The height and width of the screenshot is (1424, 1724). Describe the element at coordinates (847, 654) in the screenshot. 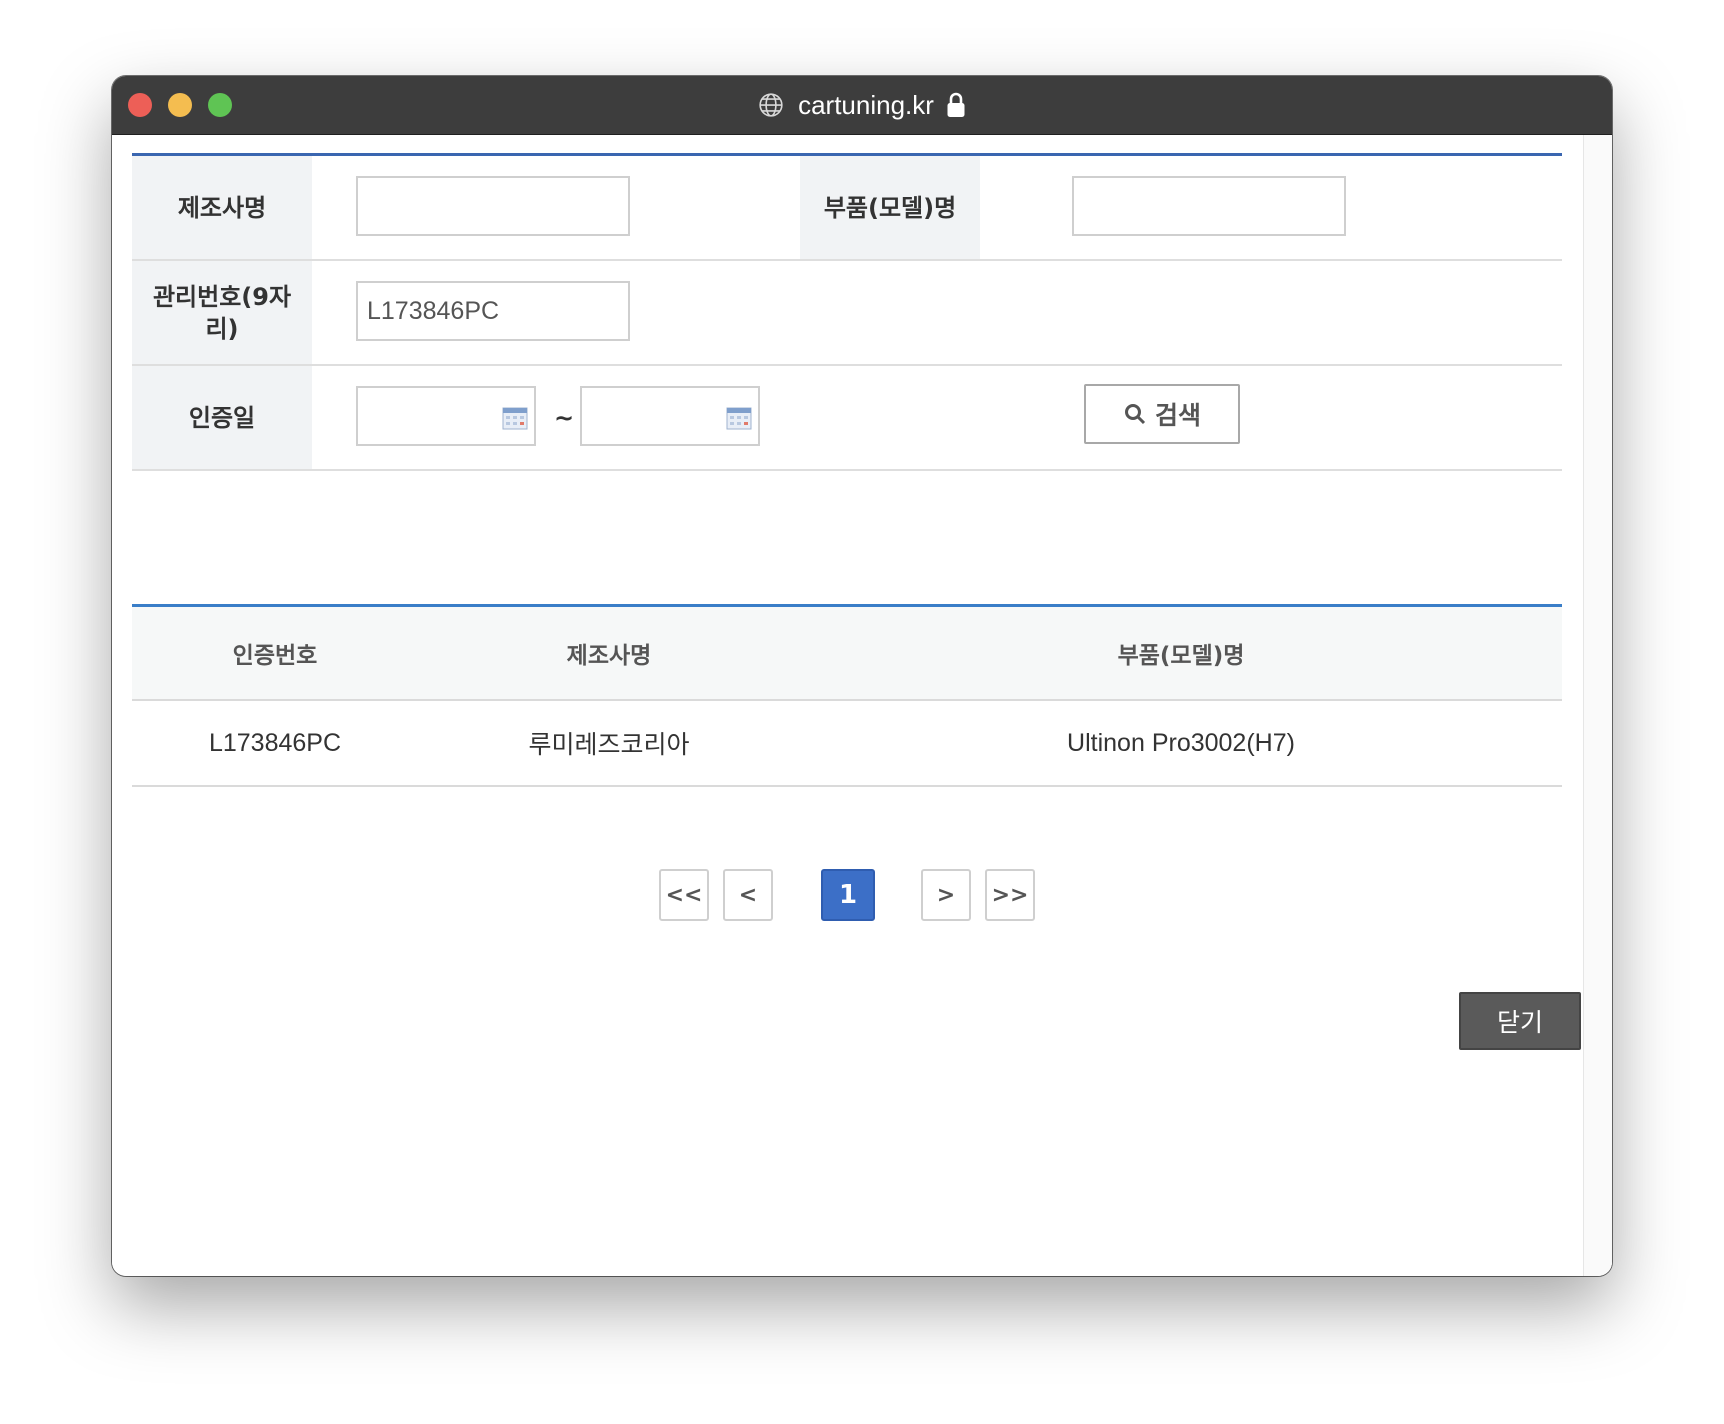

I see `table-header: 인증번호 제조사명 부품(모델)명` at that location.